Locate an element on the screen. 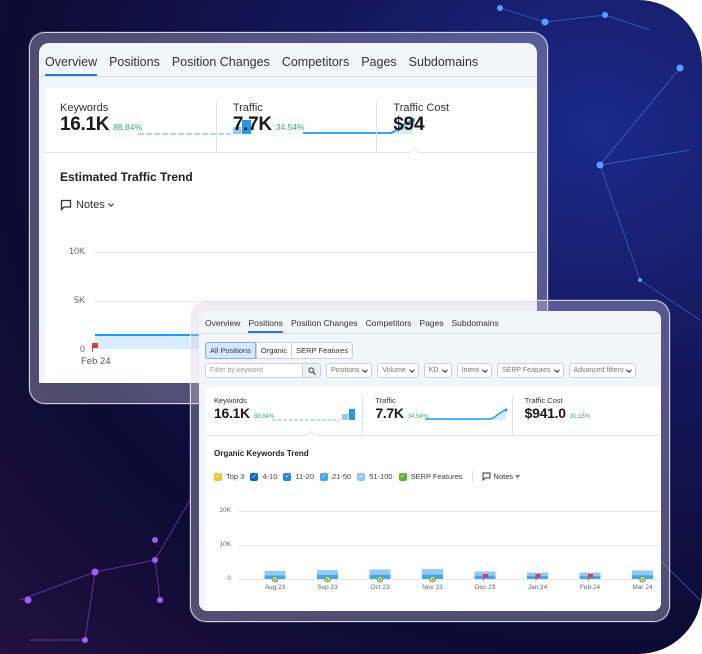  filter-intent: Intent is located at coordinates (474, 370).